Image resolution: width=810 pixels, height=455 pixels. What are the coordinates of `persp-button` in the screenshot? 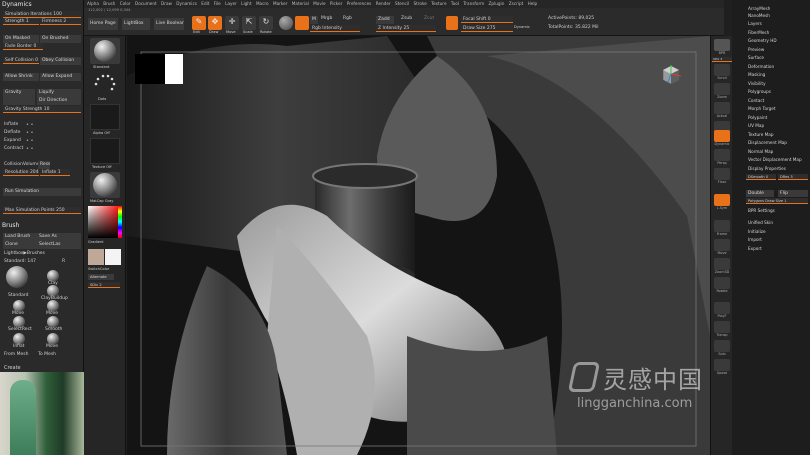 It's located at (722, 155).